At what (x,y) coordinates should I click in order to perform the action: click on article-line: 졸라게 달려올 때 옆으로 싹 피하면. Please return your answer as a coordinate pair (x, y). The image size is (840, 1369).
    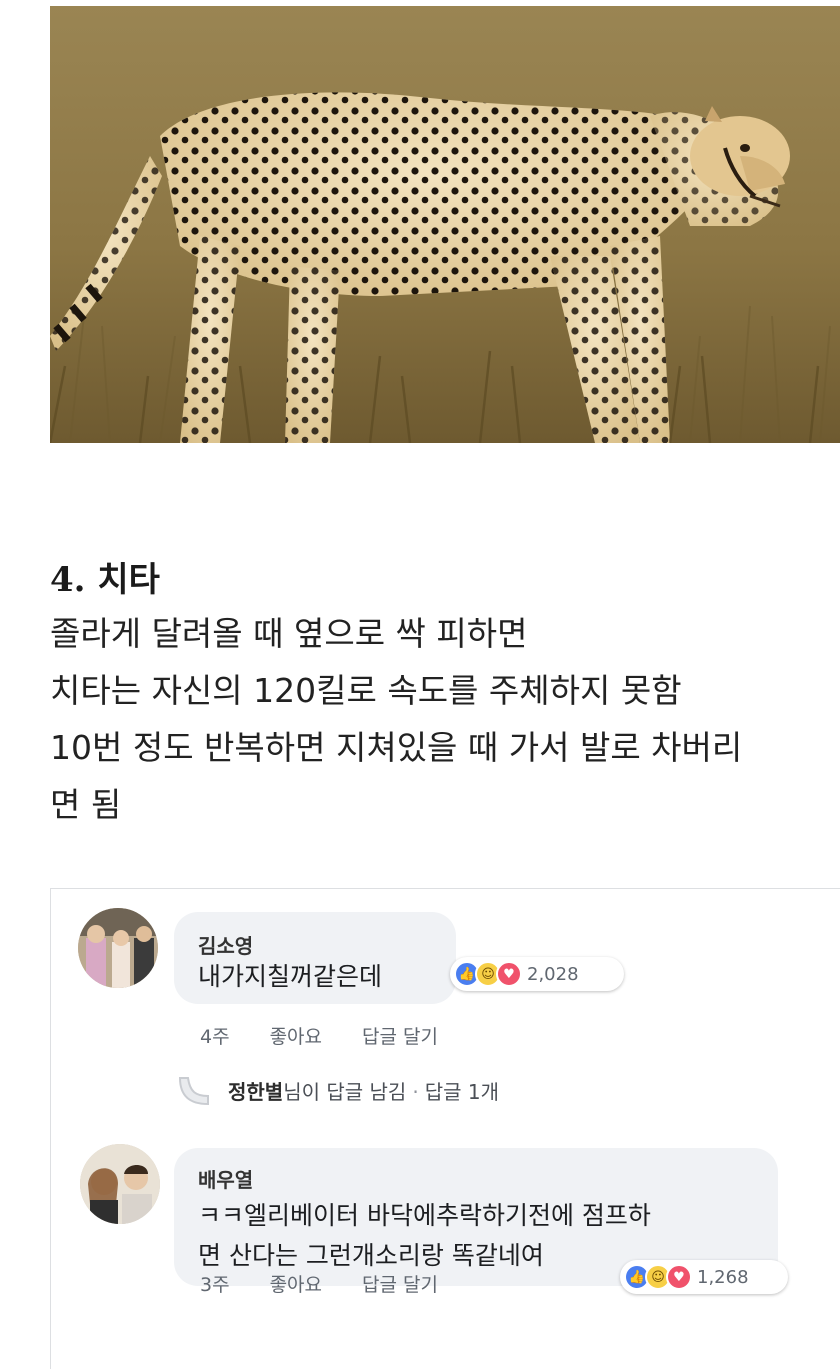
    Looking at the image, I should click on (289, 633).